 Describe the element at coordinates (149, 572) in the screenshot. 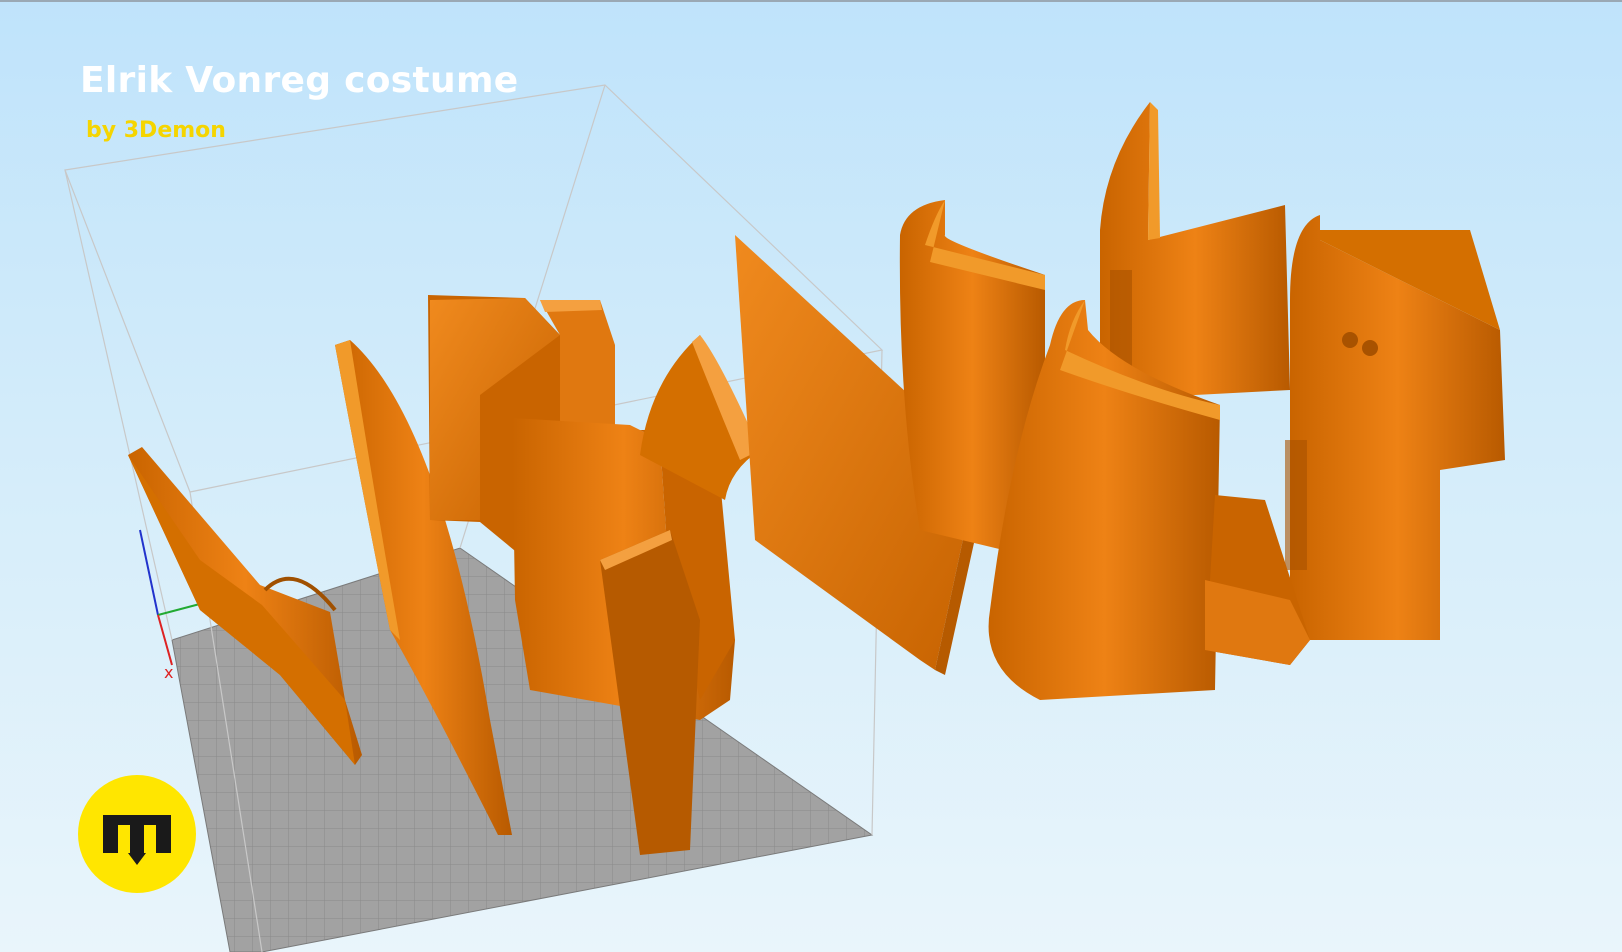

I see `z-axis-line` at that location.